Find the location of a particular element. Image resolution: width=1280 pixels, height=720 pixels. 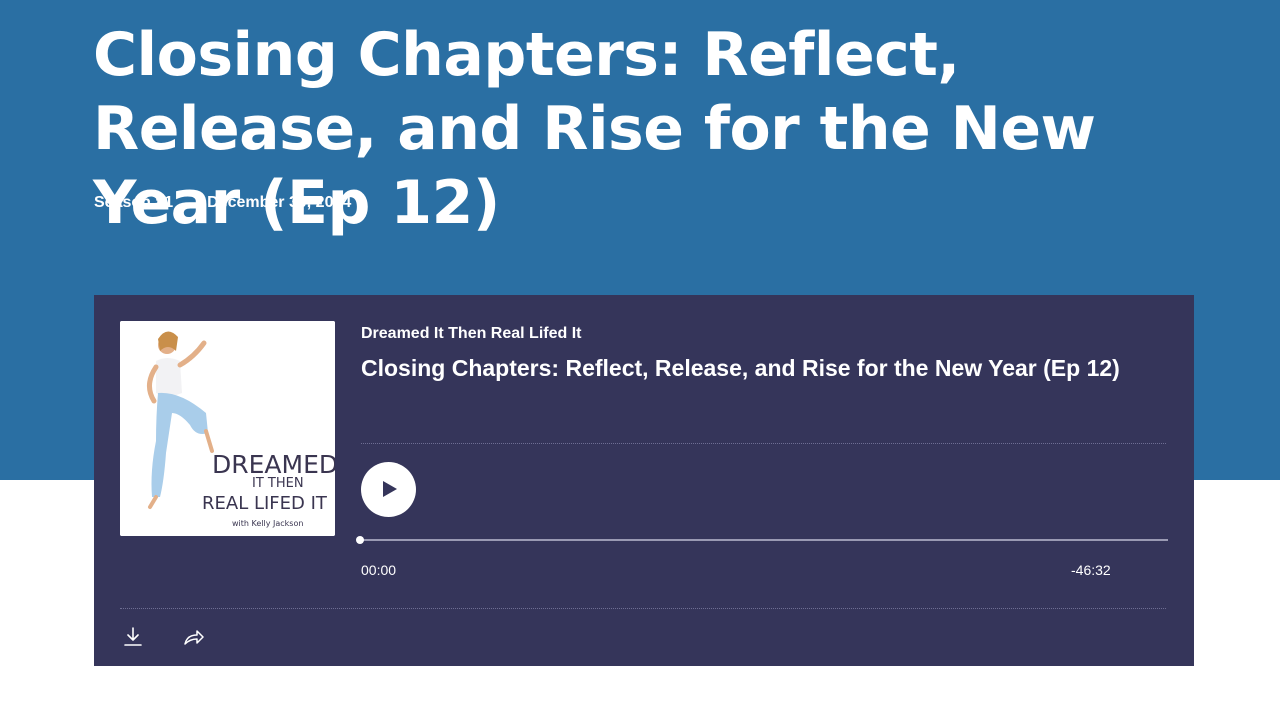

share-button is located at coordinates (194, 637).